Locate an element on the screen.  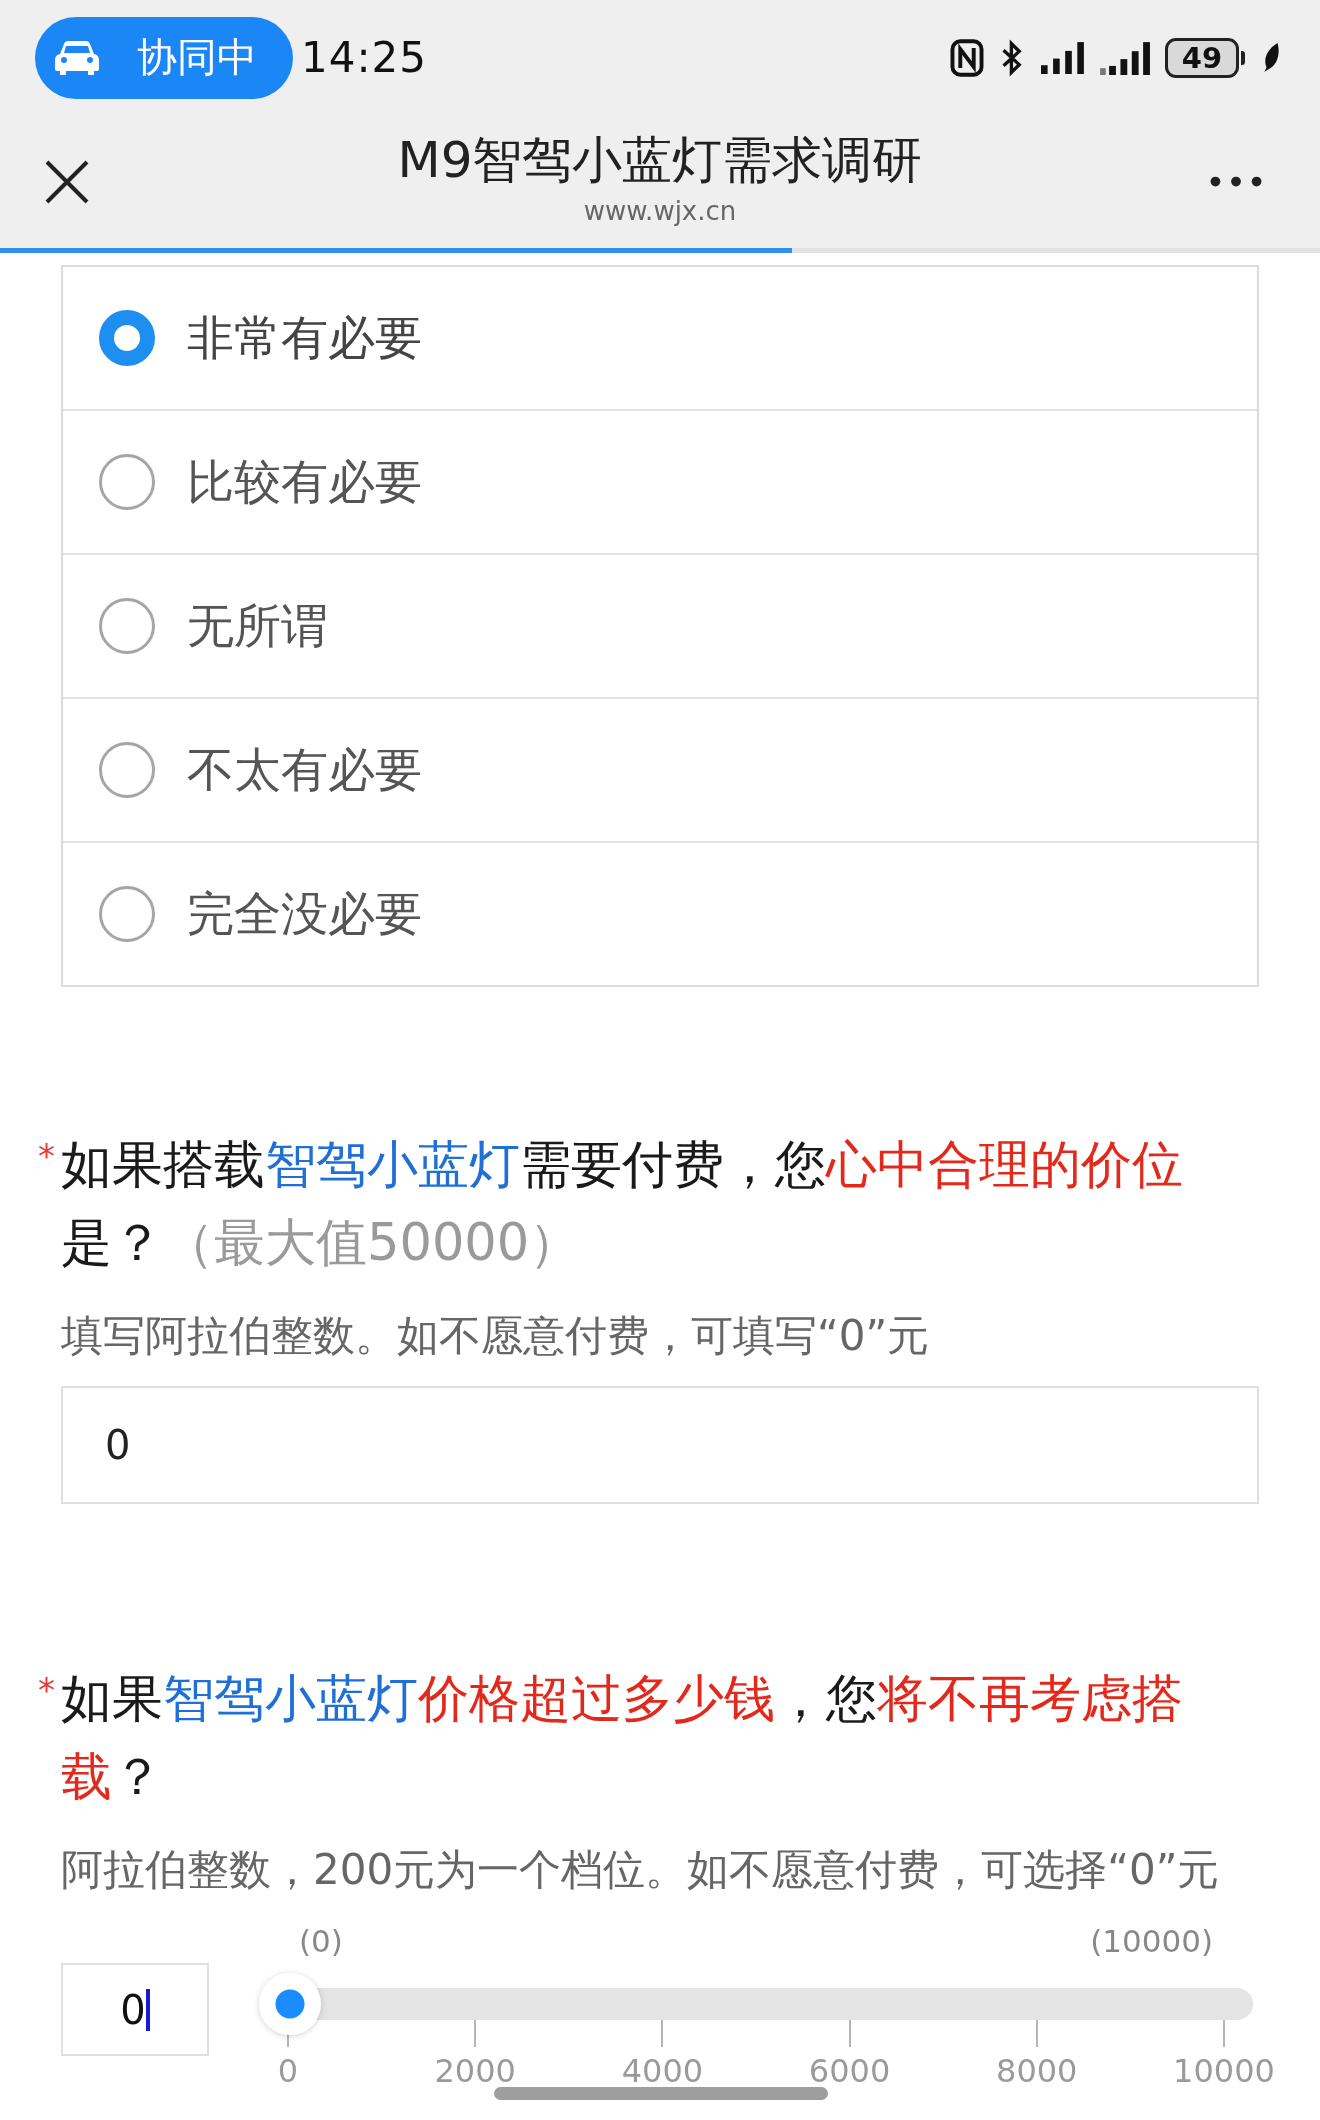
slider-value-input: 0 is located at coordinates (135, 2009).